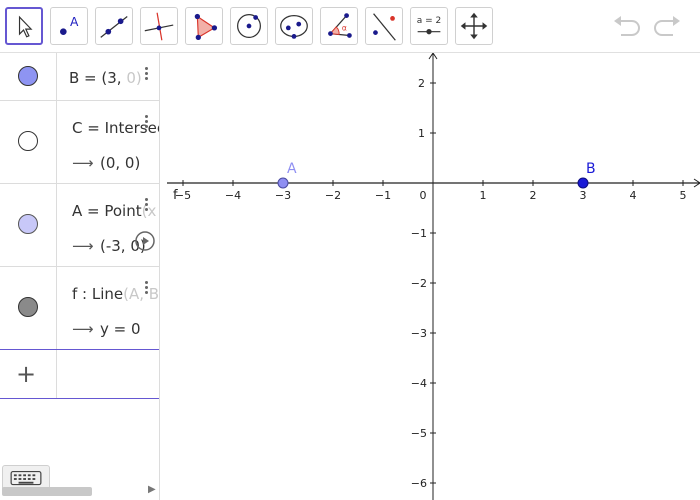  I want to click on x-tick-label: 2, so click(533, 195).